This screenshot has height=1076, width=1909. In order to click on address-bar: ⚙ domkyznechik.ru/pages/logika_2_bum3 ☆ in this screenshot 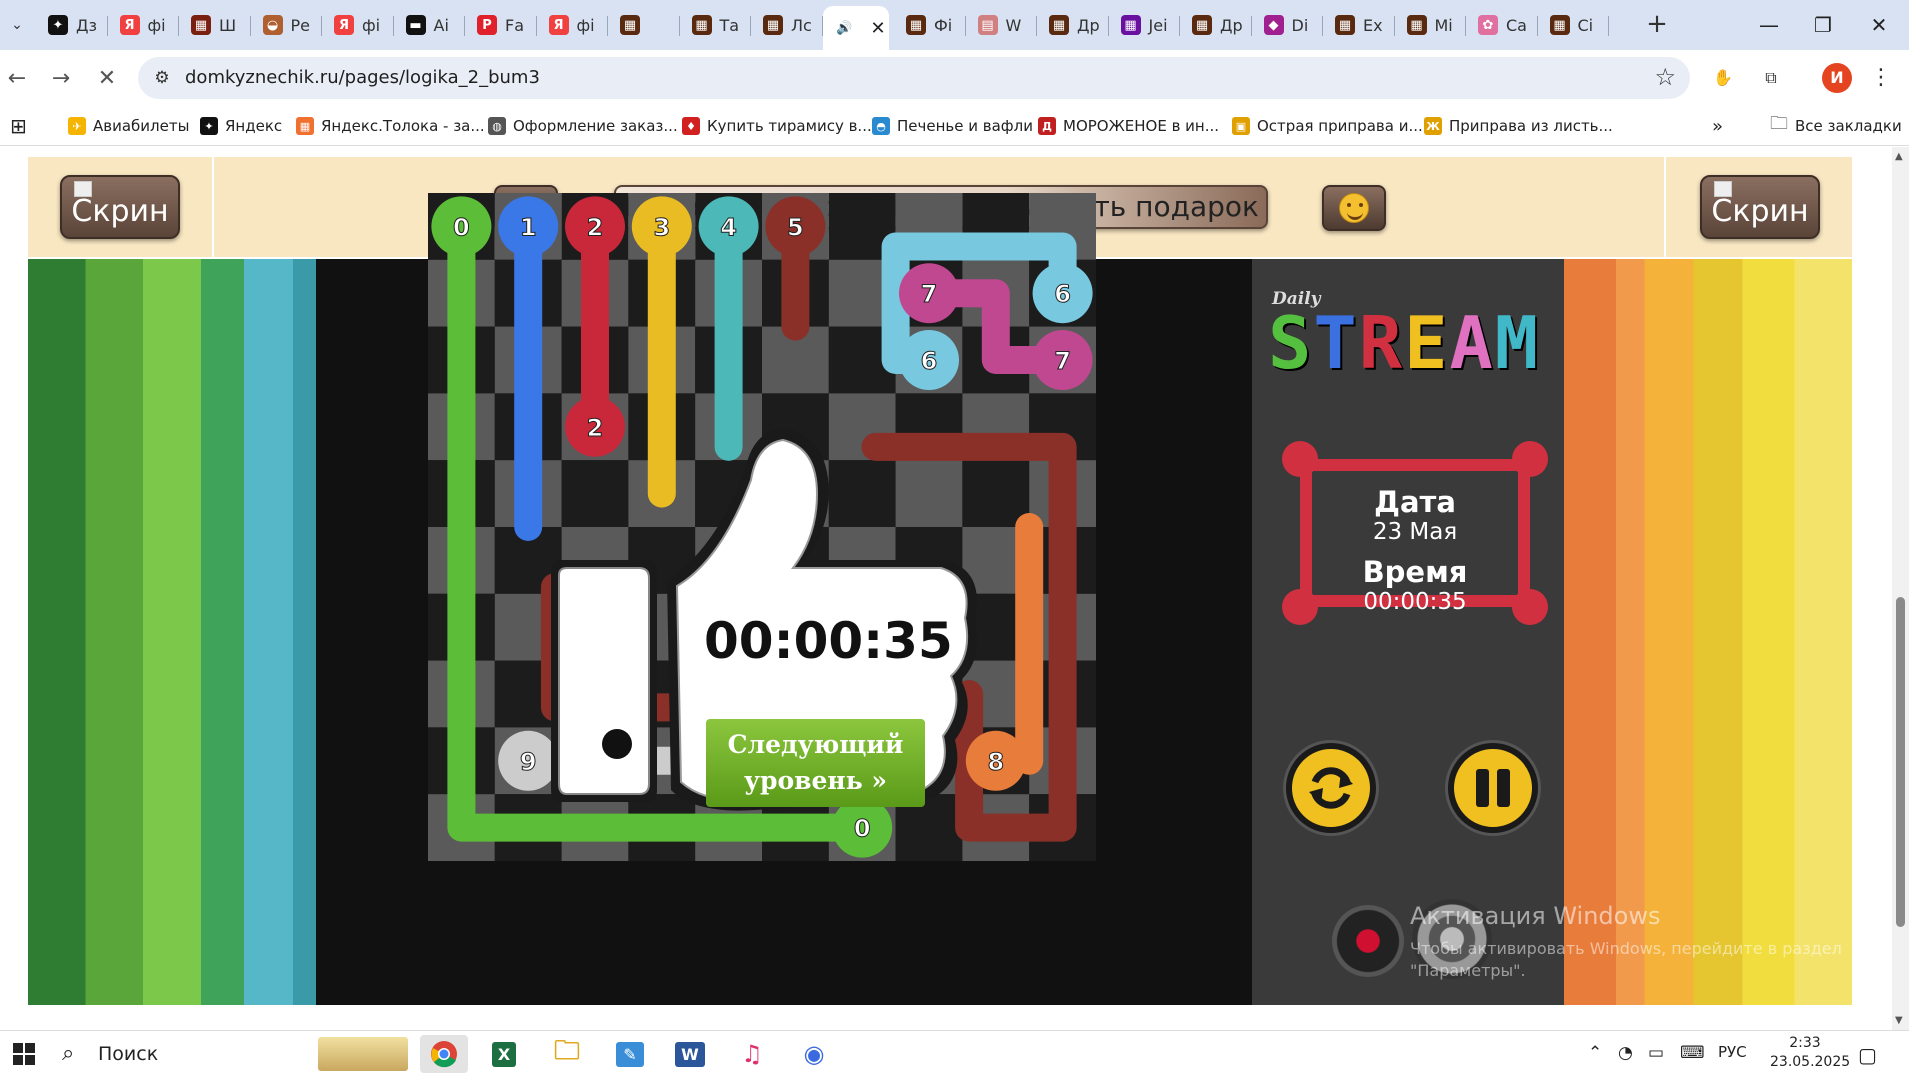, I will do `click(914, 78)`.